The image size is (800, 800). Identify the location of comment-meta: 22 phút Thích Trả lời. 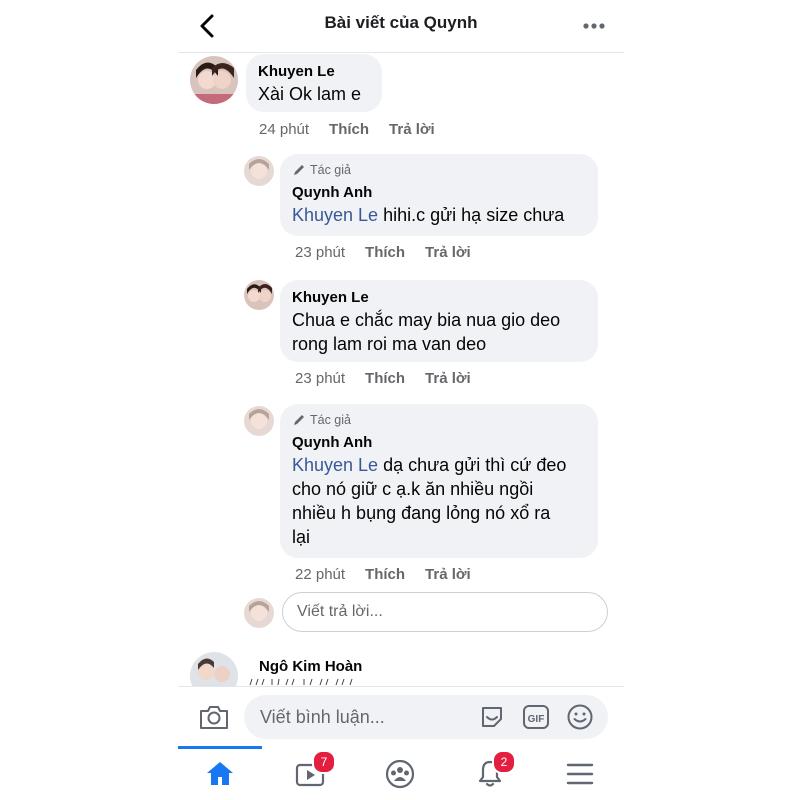
(383, 574).